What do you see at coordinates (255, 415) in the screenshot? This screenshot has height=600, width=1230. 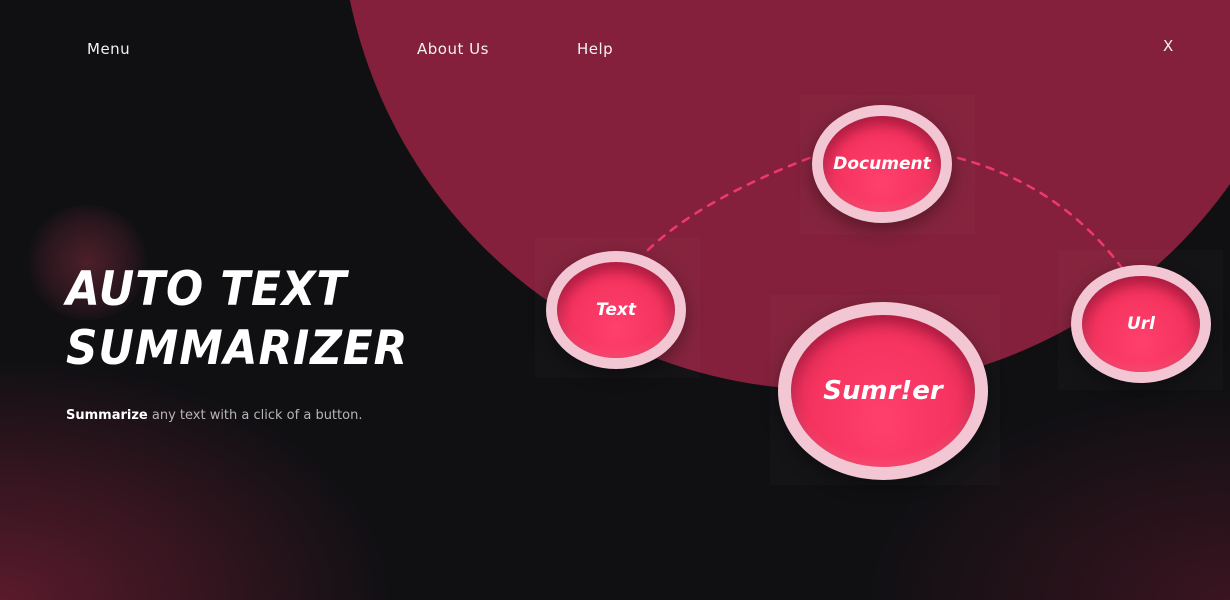 I see `tagline-text: any text with a click of a button.` at bounding box center [255, 415].